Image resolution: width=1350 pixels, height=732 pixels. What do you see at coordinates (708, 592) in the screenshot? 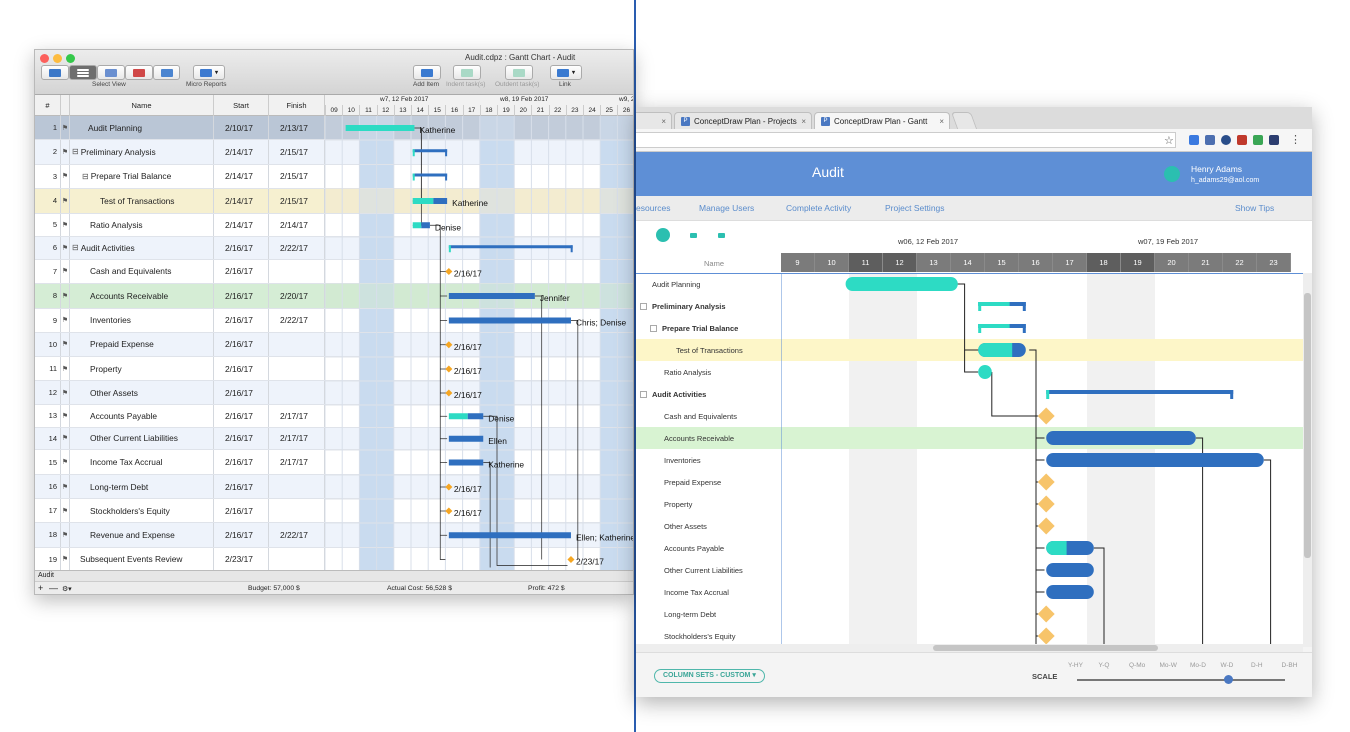
I see `task-row: Income Tax Accrual` at bounding box center [708, 592].